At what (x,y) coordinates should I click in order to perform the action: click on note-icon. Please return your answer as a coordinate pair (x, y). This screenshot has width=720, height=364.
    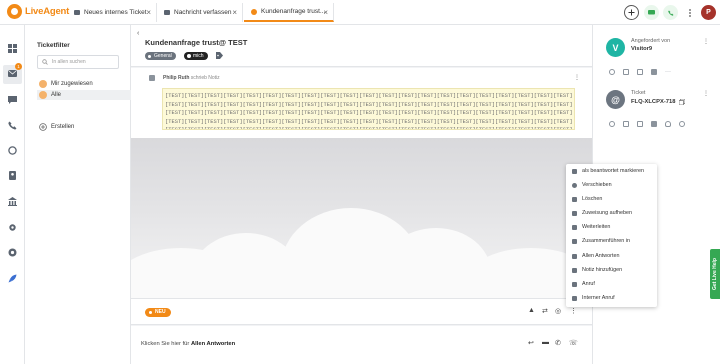
    Looking at the image, I should click on (152, 78).